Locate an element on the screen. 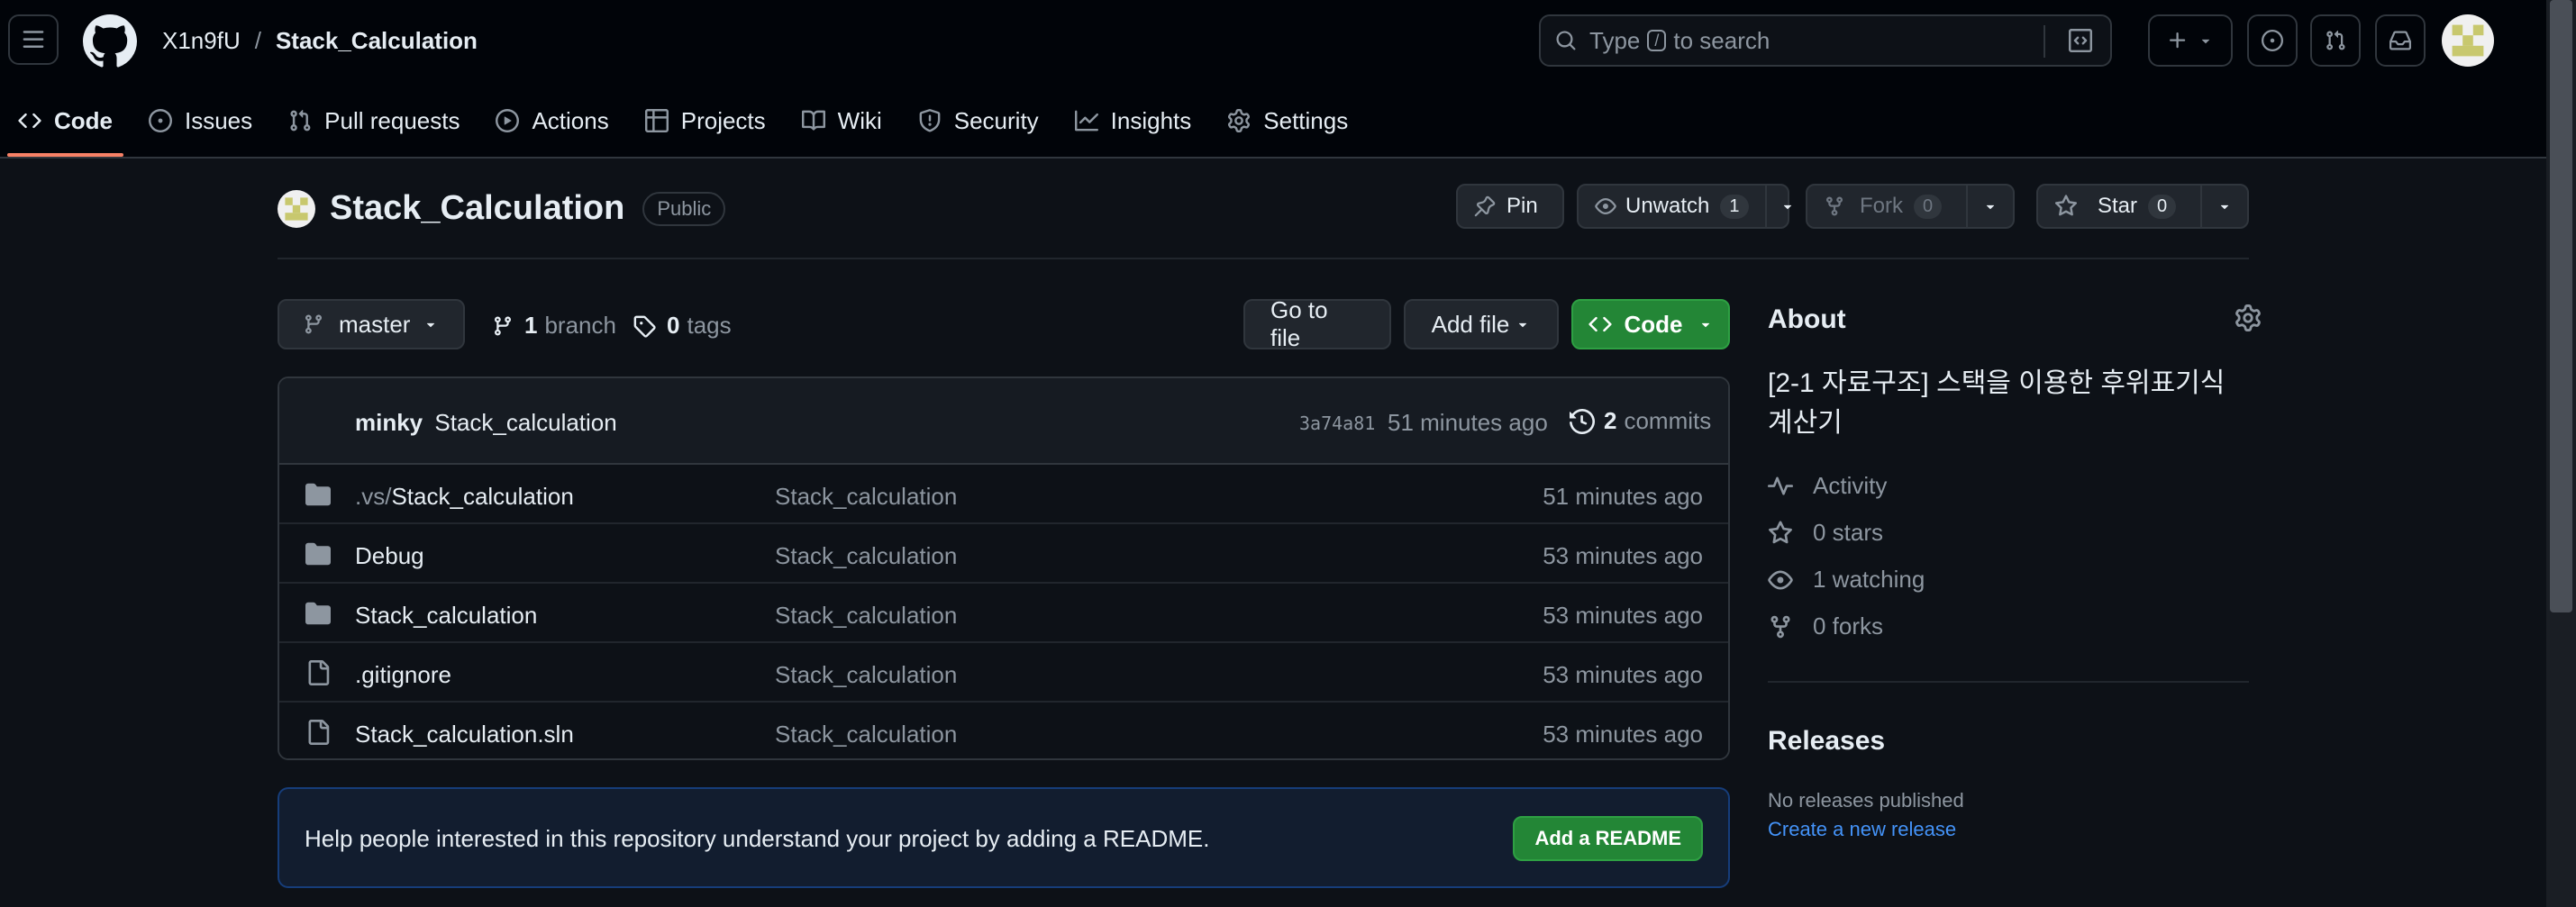  stars-label: 0 stars is located at coordinates (1848, 532).